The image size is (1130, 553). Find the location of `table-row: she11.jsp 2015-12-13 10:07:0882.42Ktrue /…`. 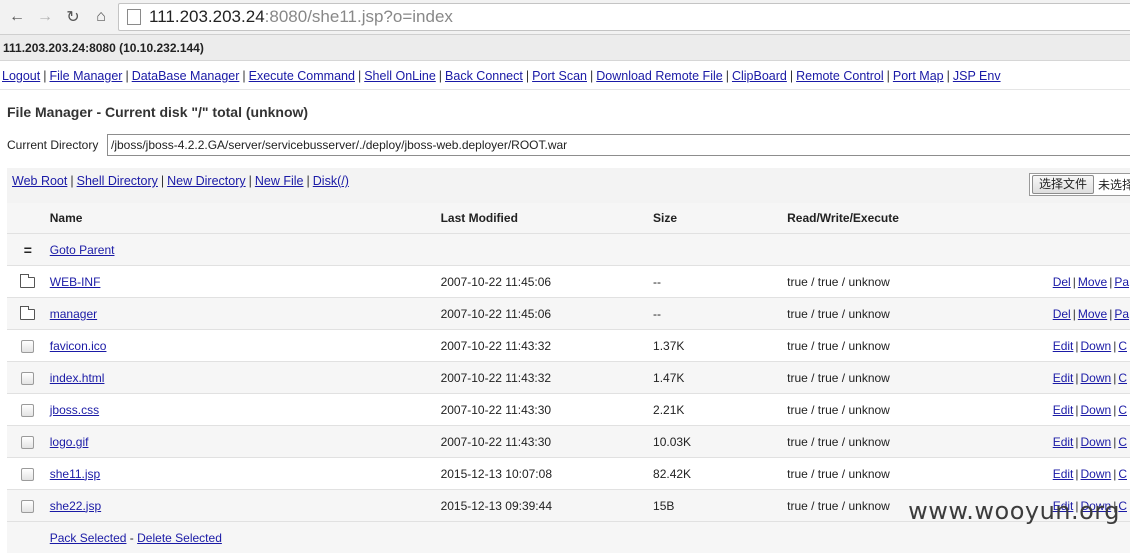

table-row: she11.jsp 2015-12-13 10:07:0882.42Ktrue /… is located at coordinates (568, 474).